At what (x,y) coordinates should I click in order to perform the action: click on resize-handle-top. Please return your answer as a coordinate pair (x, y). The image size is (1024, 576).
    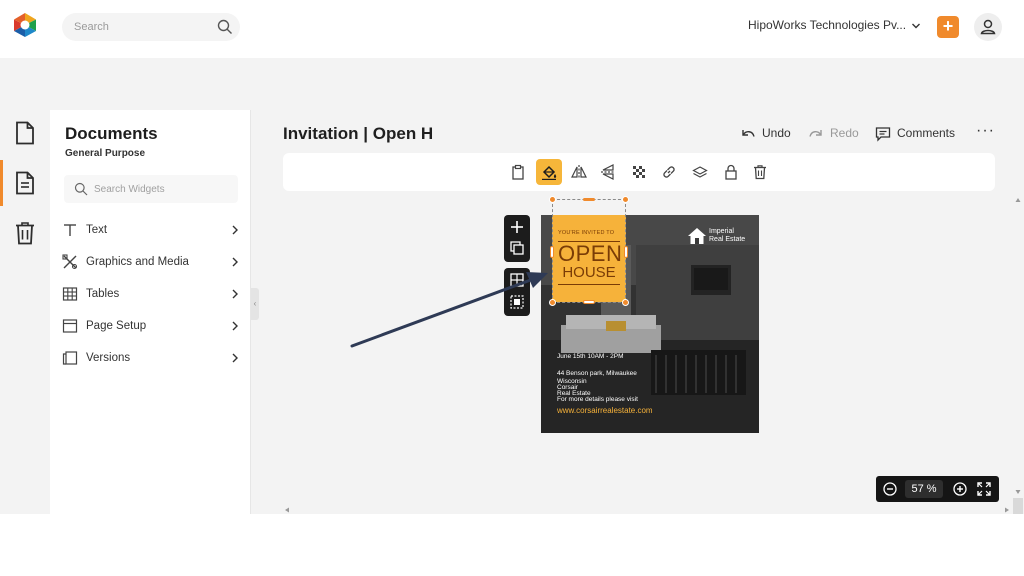
    Looking at the image, I should click on (589, 199).